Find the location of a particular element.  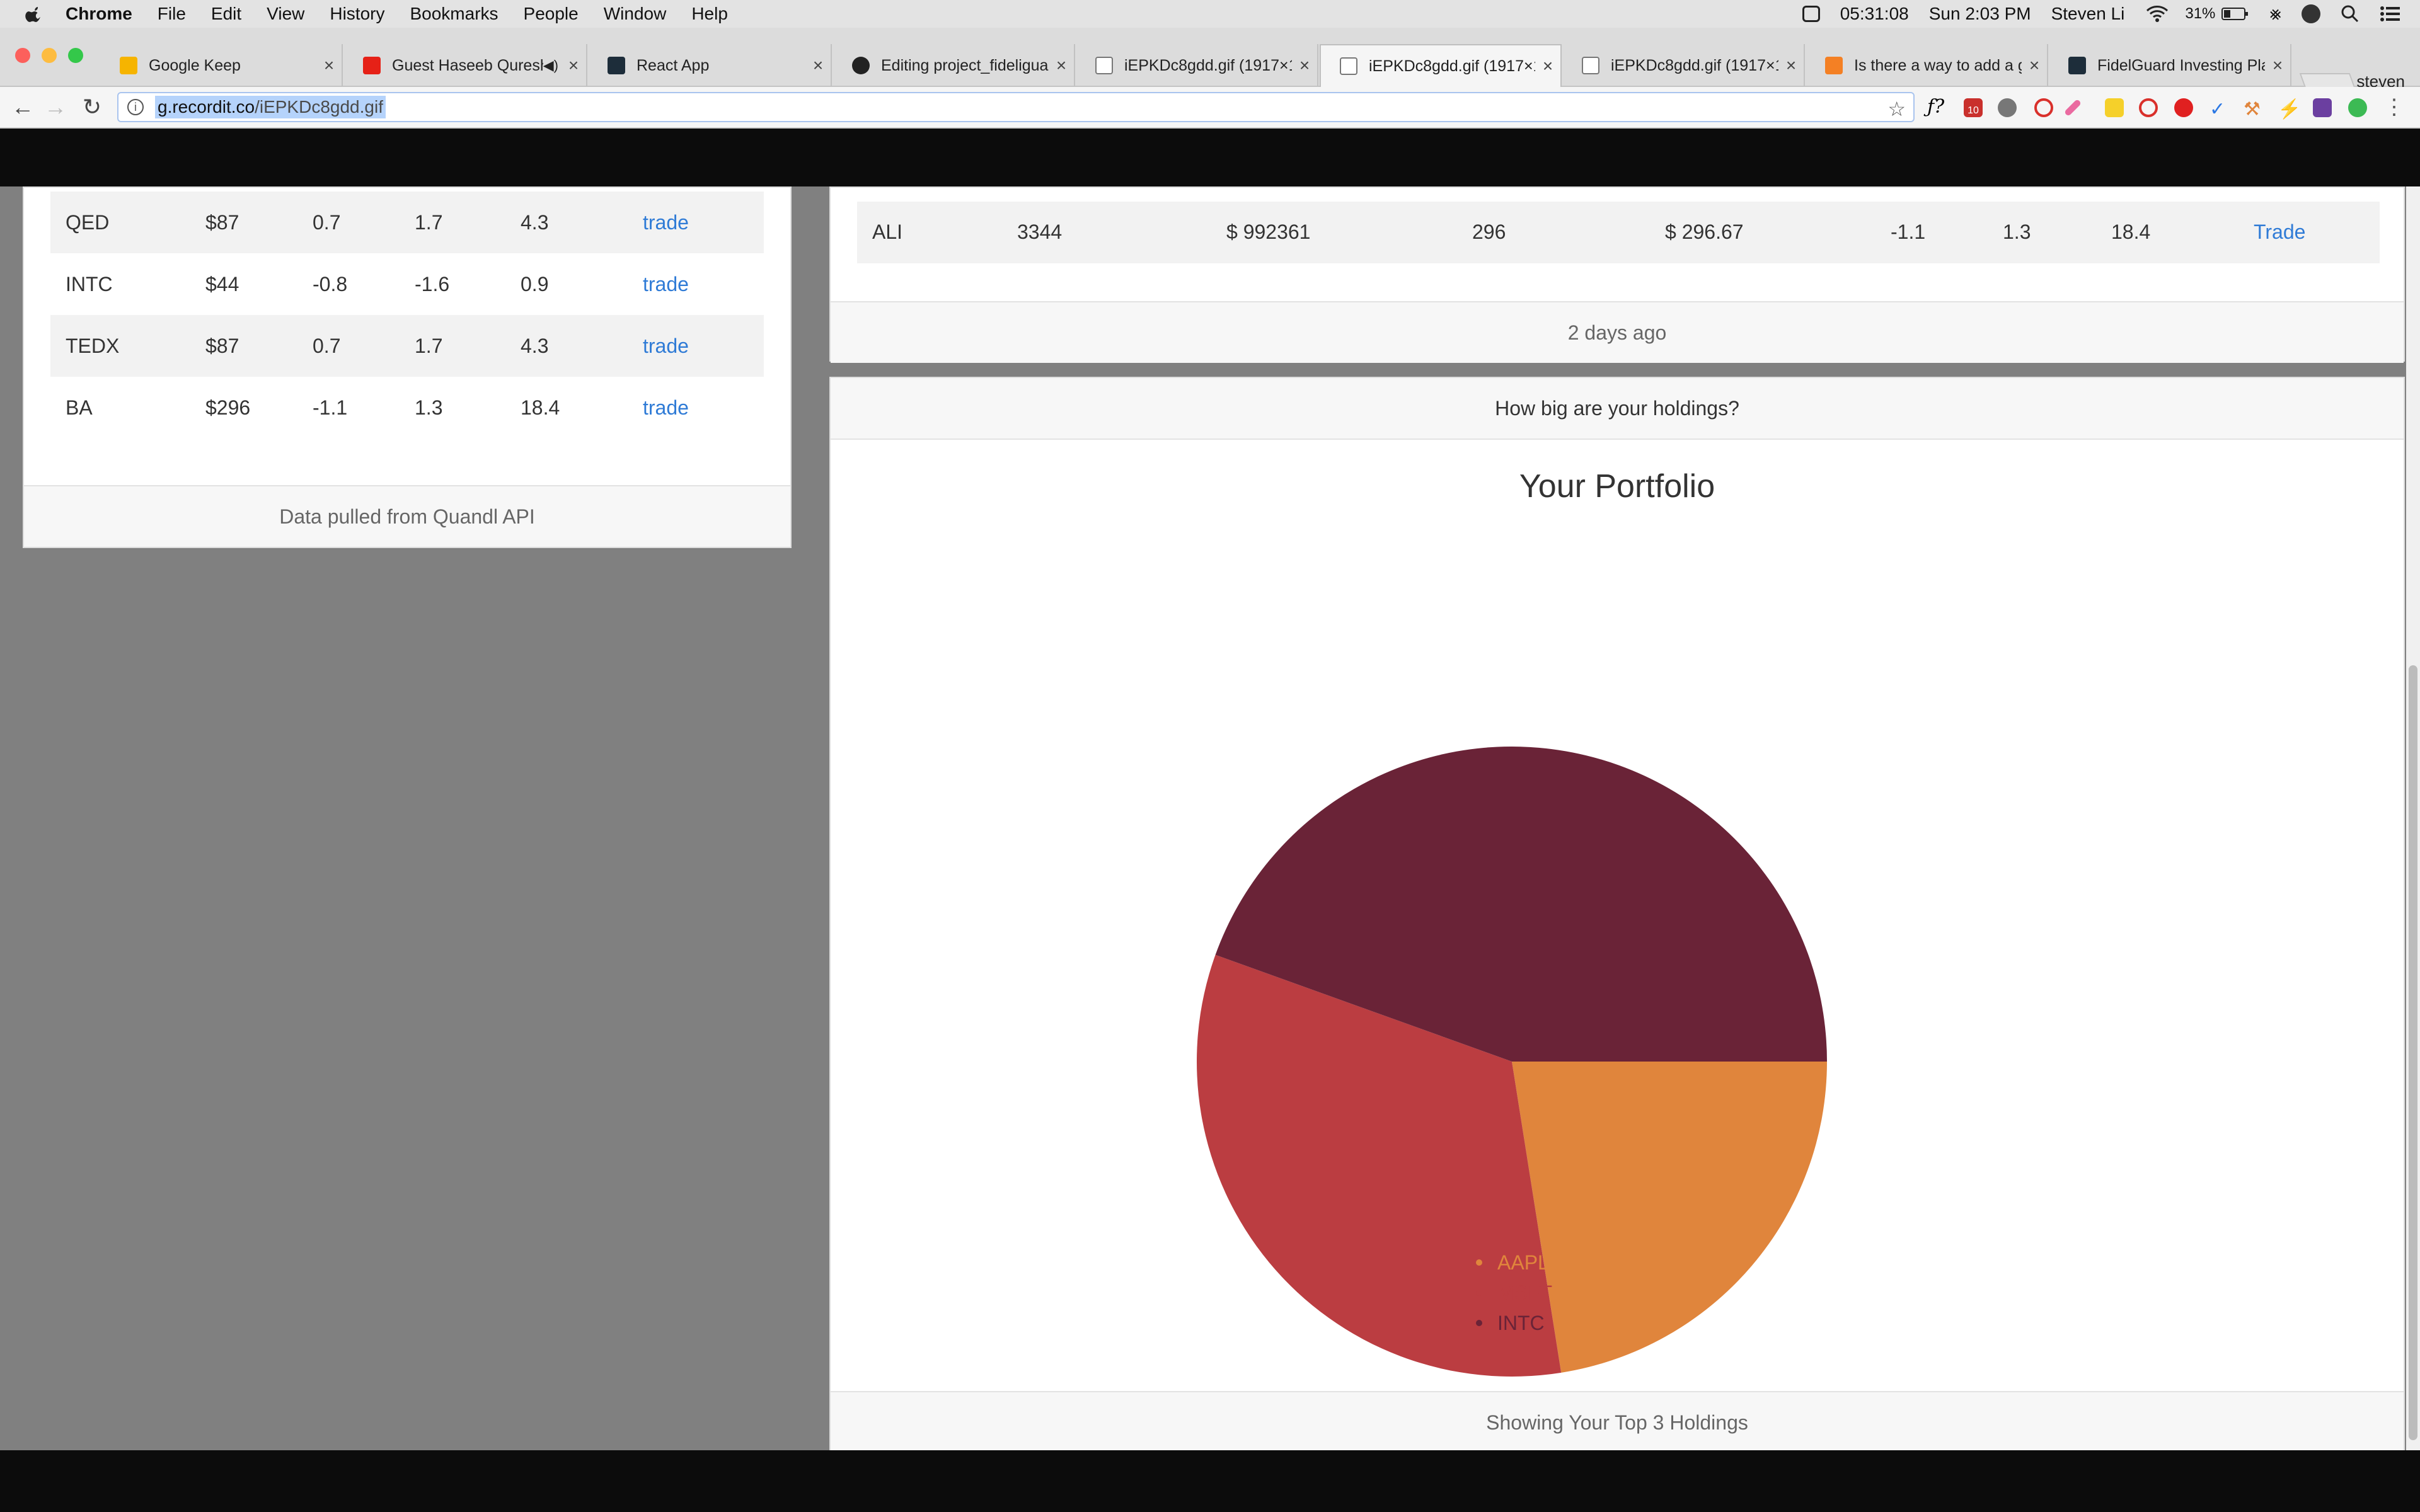

wifi-icon is located at coordinates (2157, 13).